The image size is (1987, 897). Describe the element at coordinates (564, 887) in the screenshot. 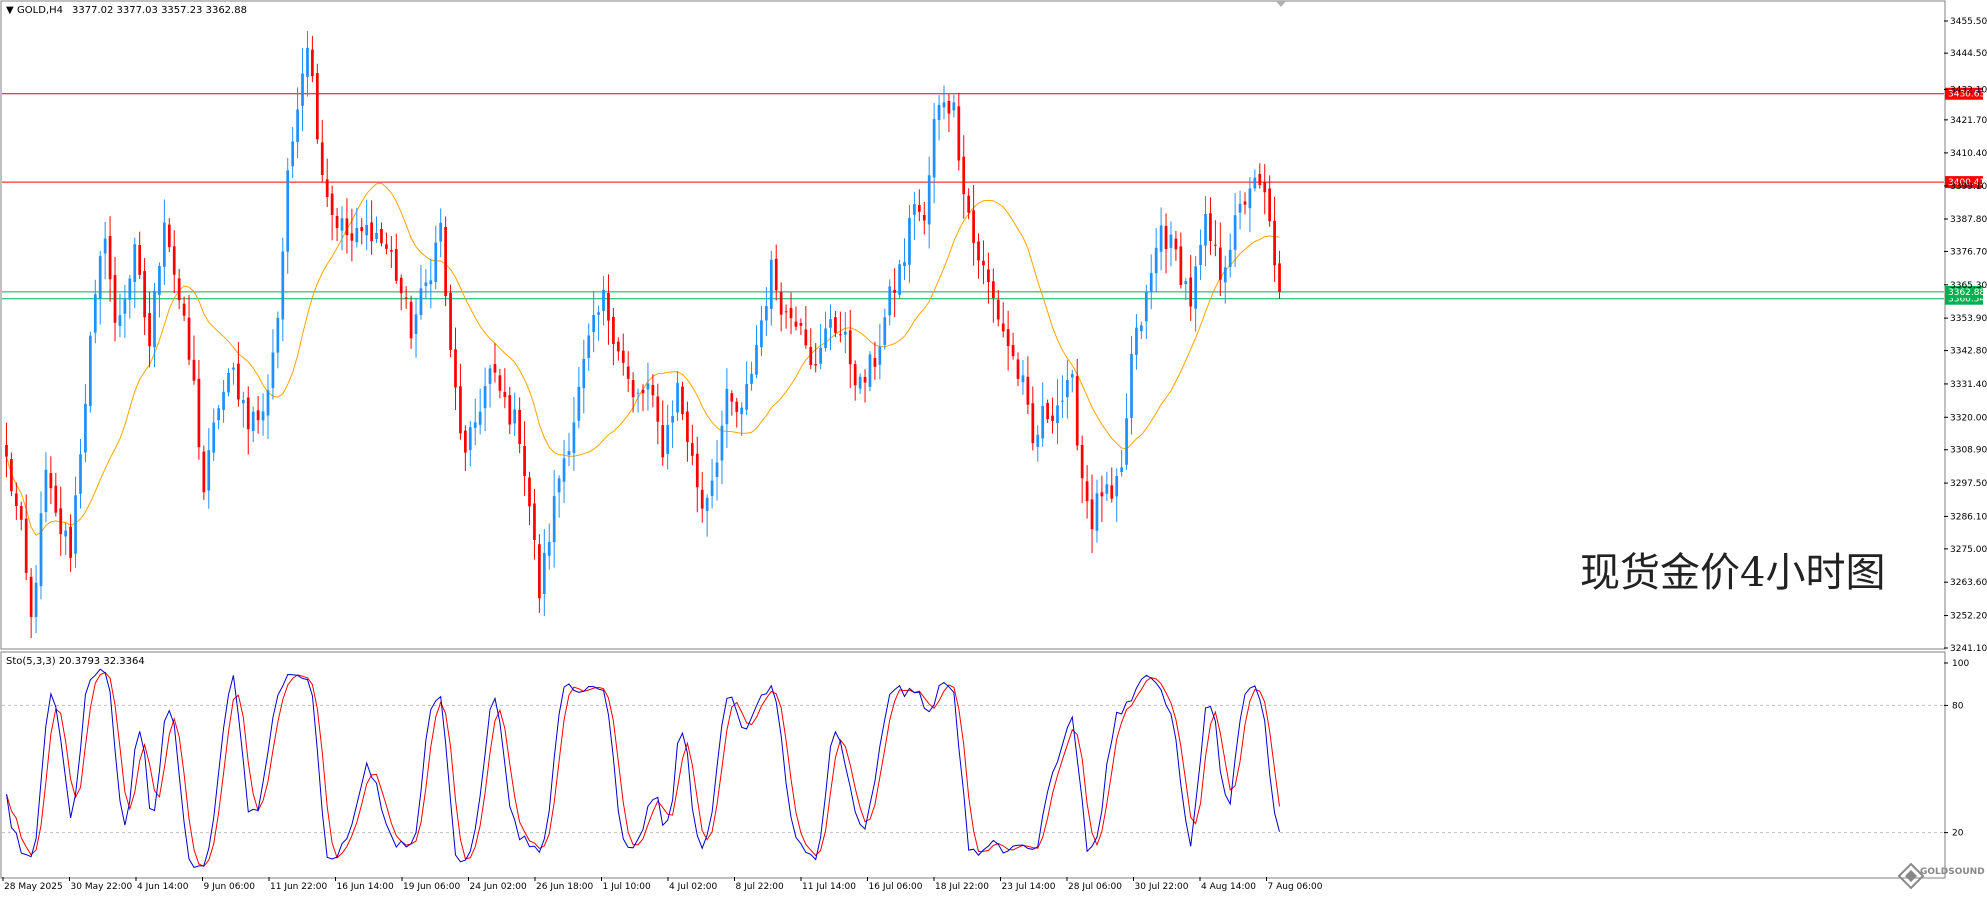

I see `time-tick-label: 26 Jun 18:00` at that location.